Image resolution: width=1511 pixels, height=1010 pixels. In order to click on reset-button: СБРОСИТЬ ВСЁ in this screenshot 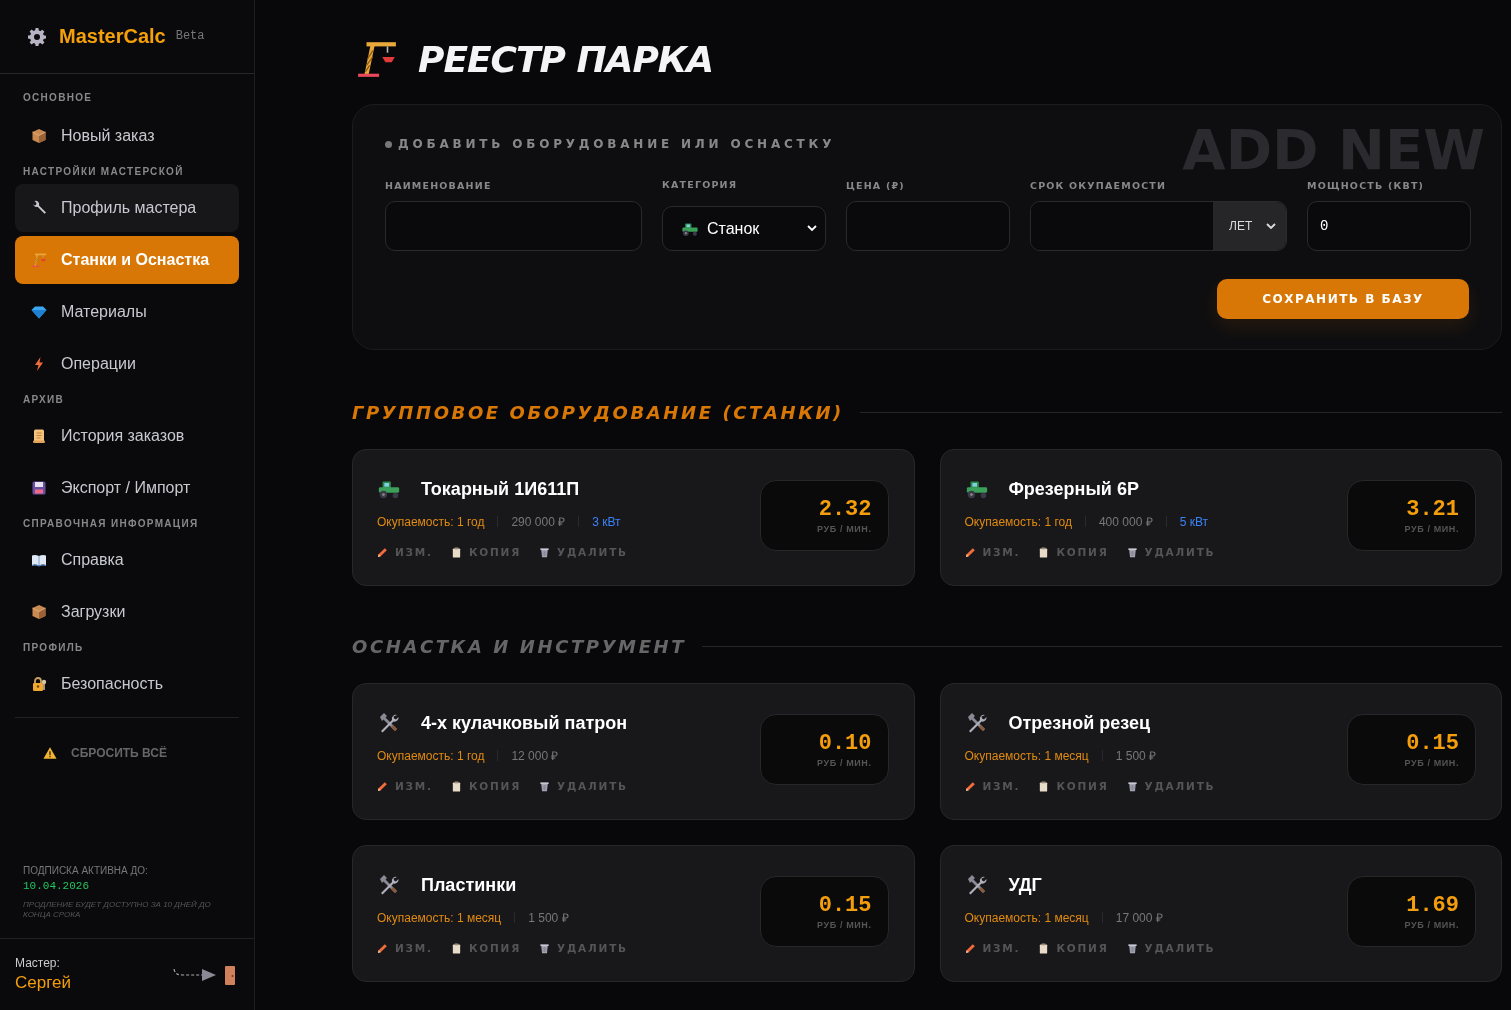, I will do `click(105, 753)`.